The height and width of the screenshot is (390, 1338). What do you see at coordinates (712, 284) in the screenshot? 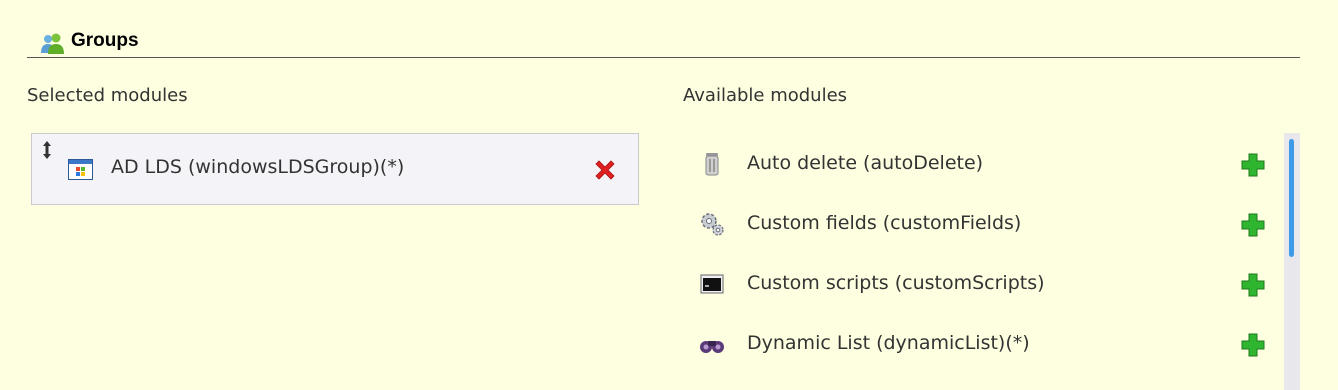
I see `terminal-icon` at bounding box center [712, 284].